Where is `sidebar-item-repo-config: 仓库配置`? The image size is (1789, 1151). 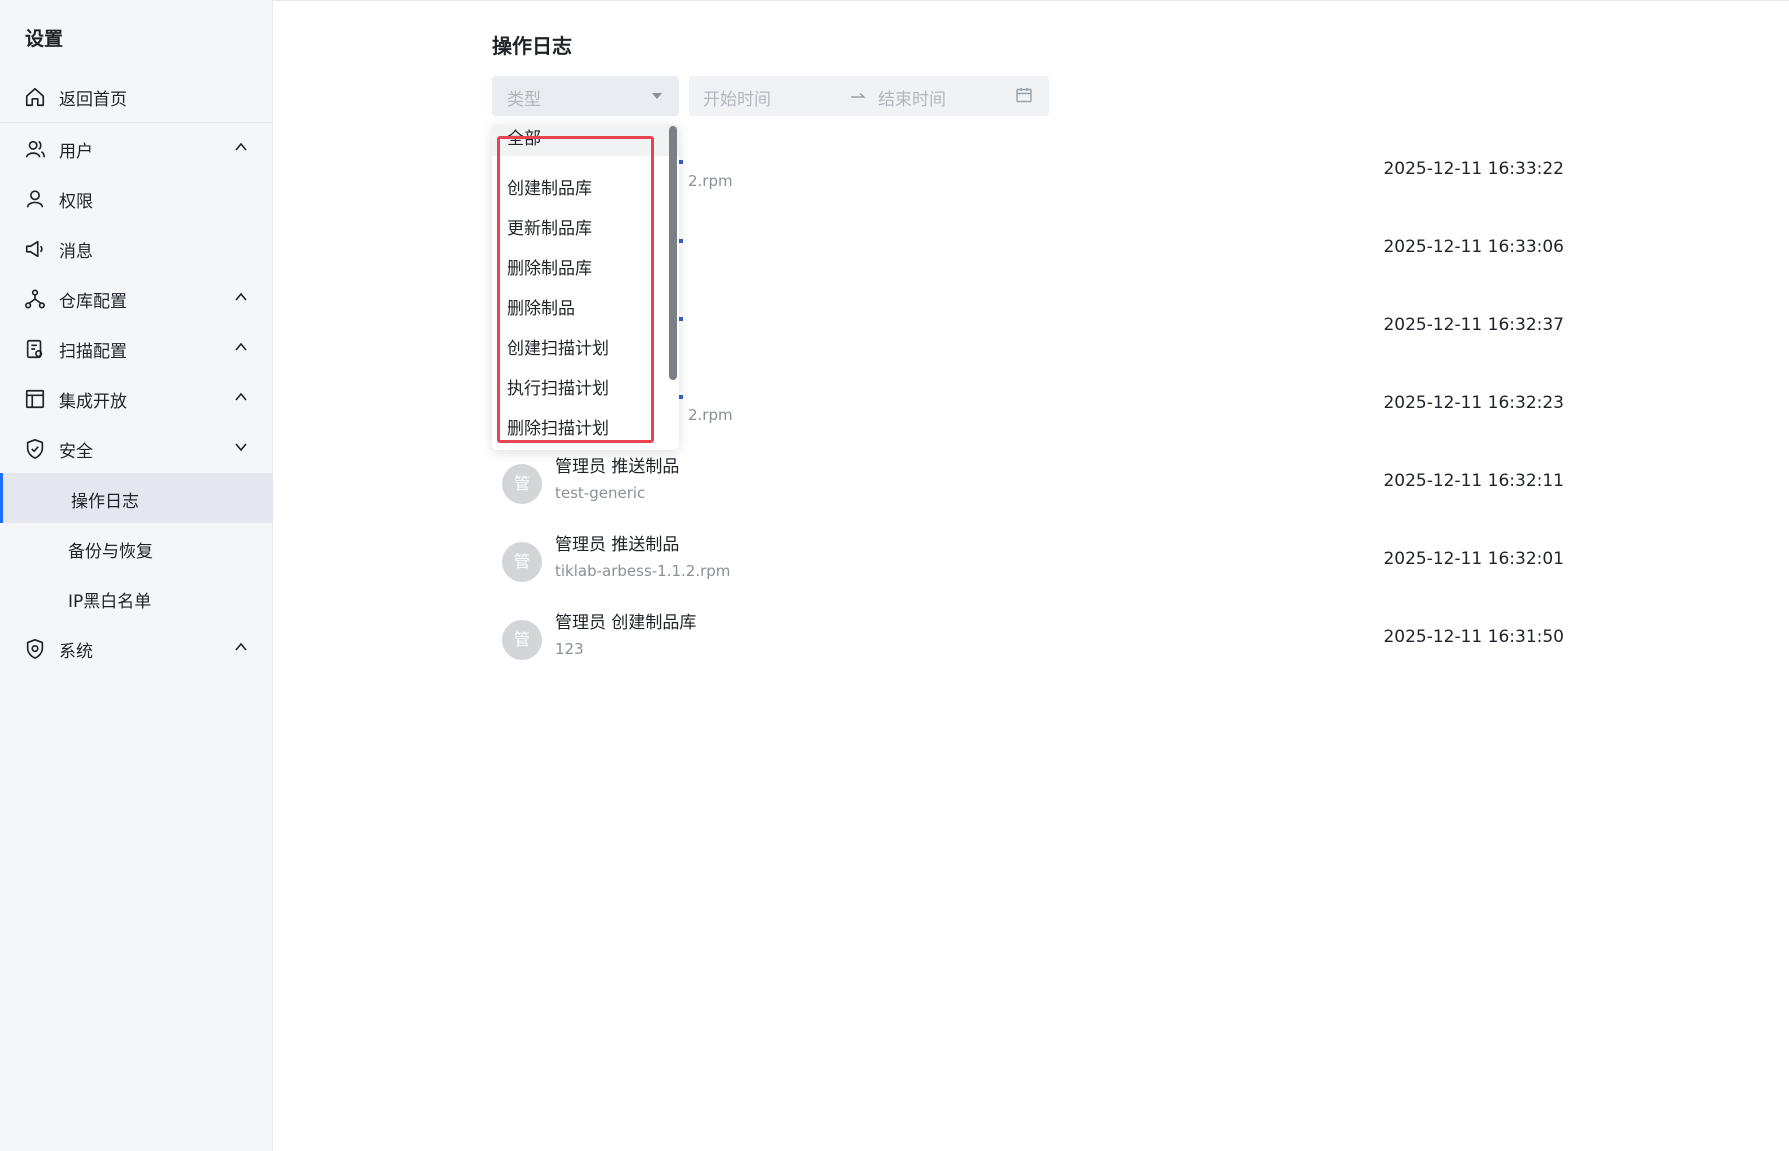
sidebar-item-repo-config: 仓库配置 is located at coordinates (136, 298).